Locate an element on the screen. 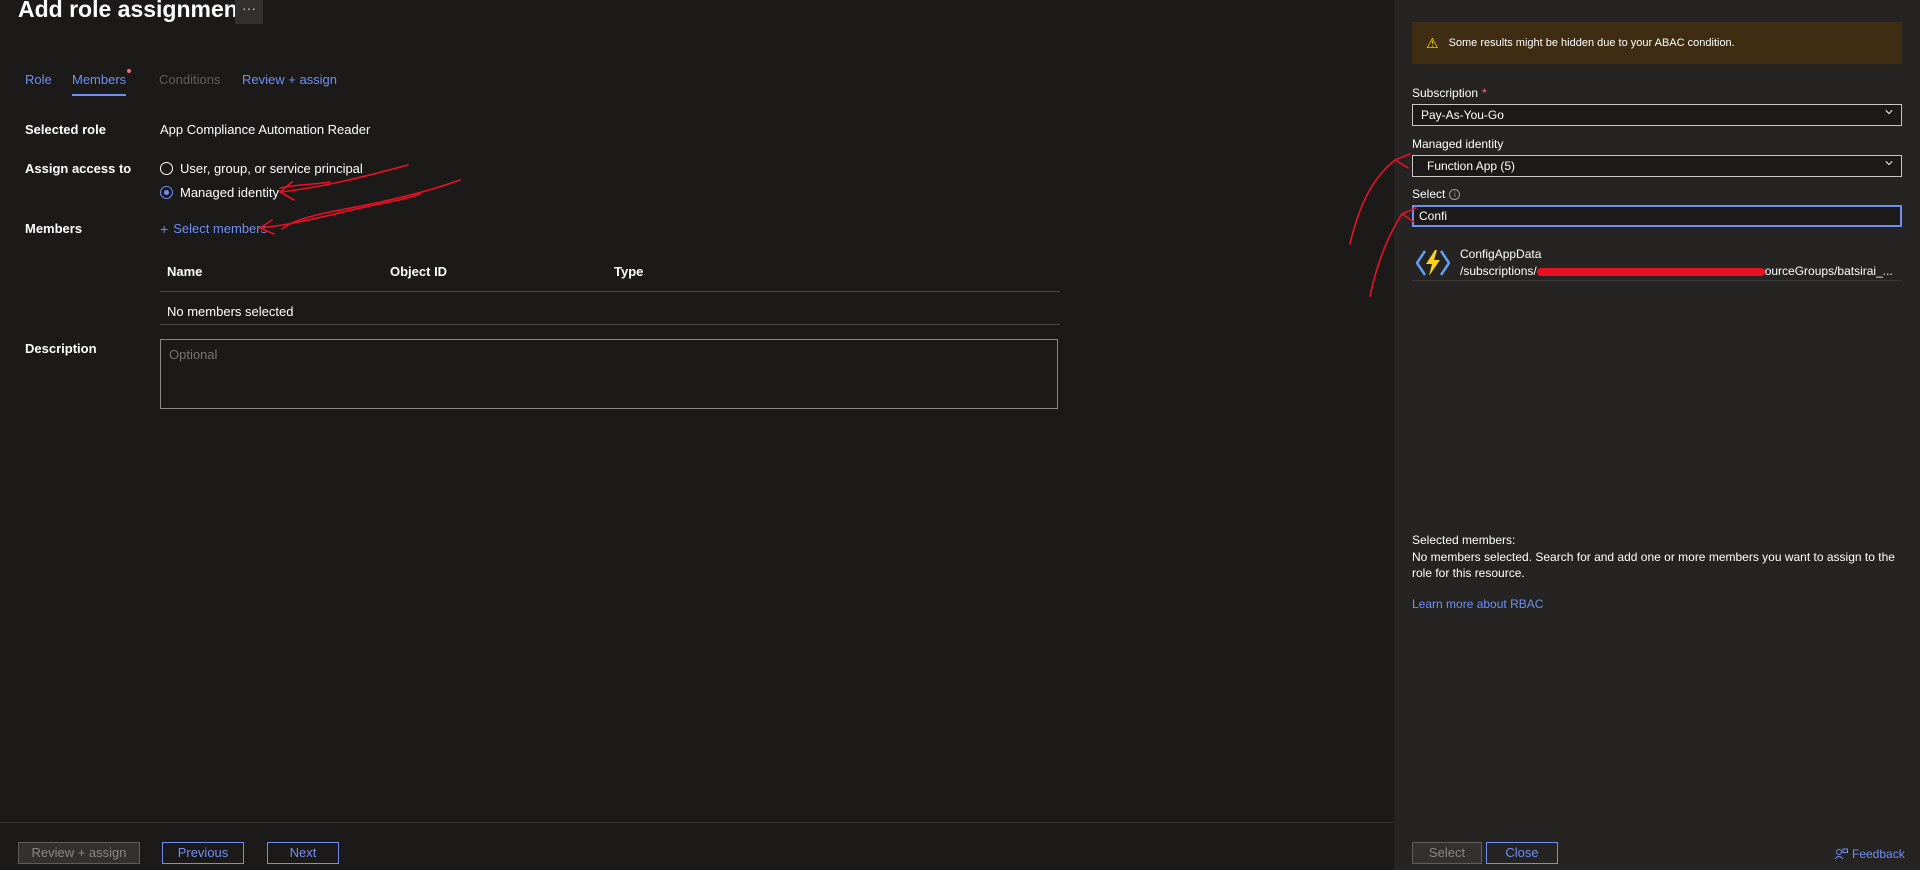  radio-circle is located at coordinates (166, 168).